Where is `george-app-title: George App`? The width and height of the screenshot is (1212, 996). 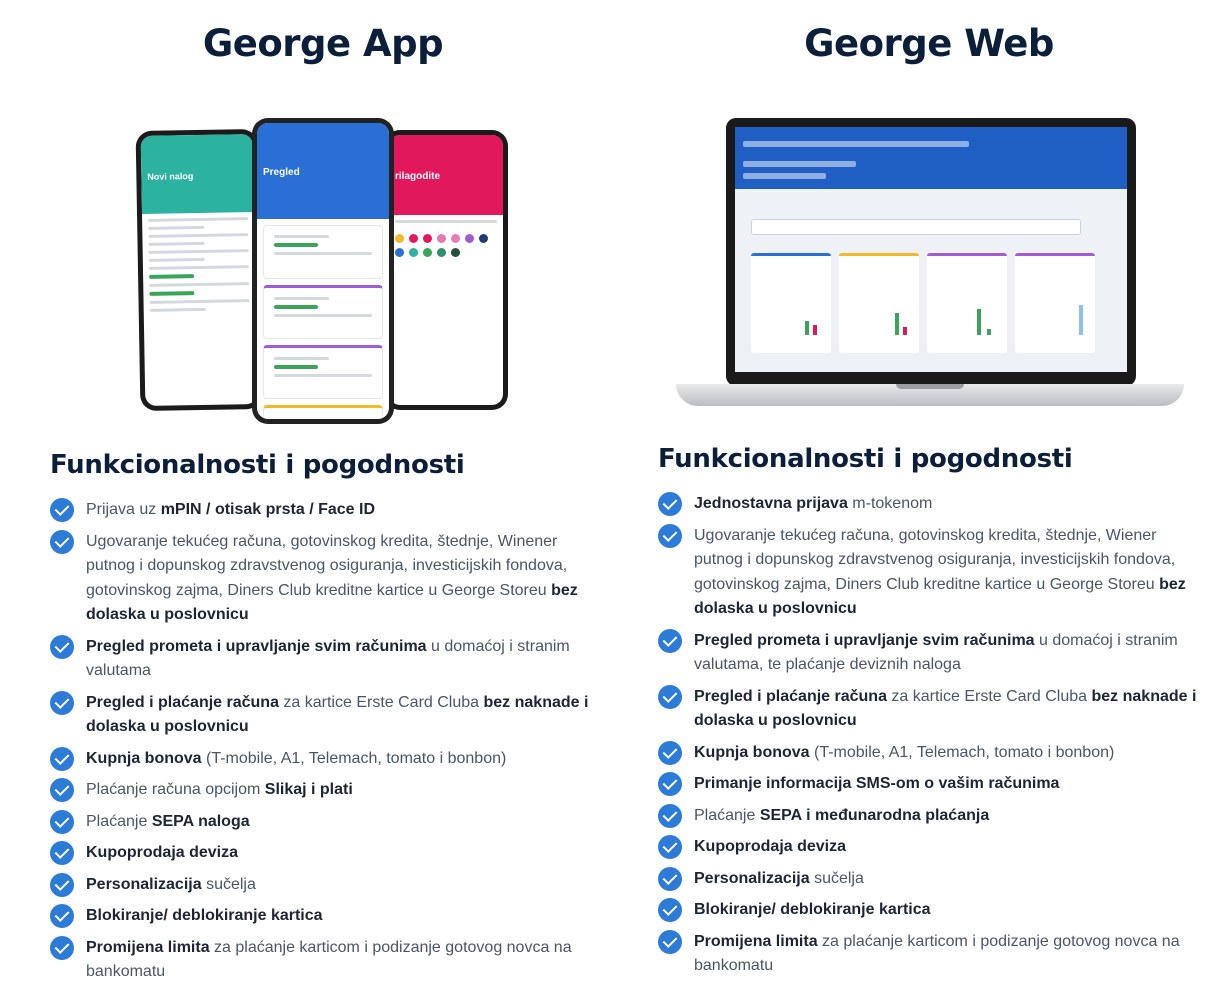
george-app-title: George App is located at coordinates (323, 43).